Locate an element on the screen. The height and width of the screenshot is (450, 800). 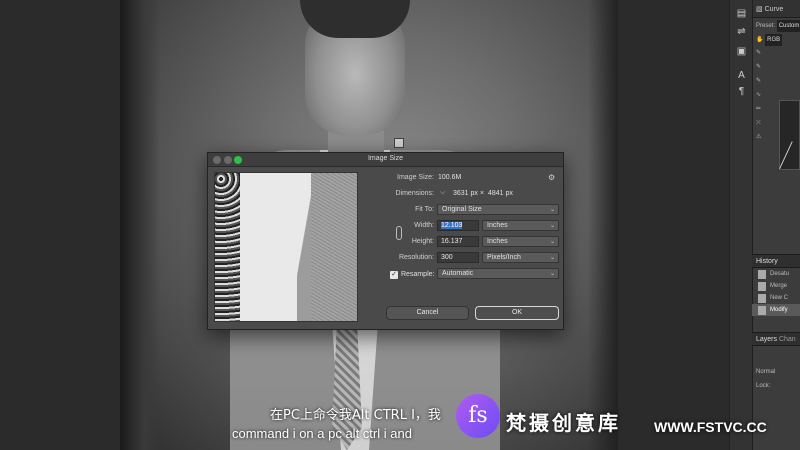
photo-grunge-edge-right is located at coordinates (603, 225).